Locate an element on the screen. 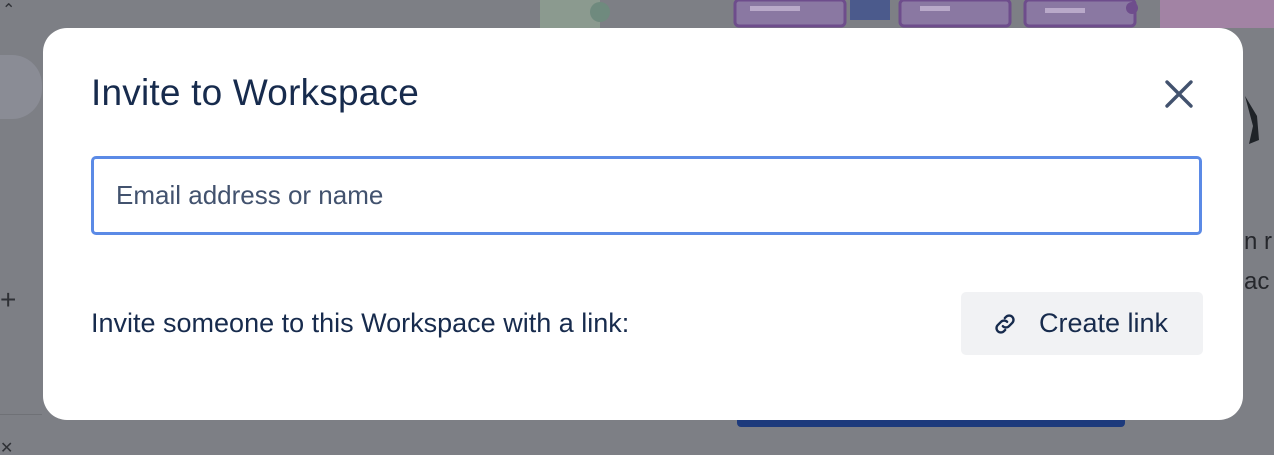  close-button is located at coordinates (1179, 94).